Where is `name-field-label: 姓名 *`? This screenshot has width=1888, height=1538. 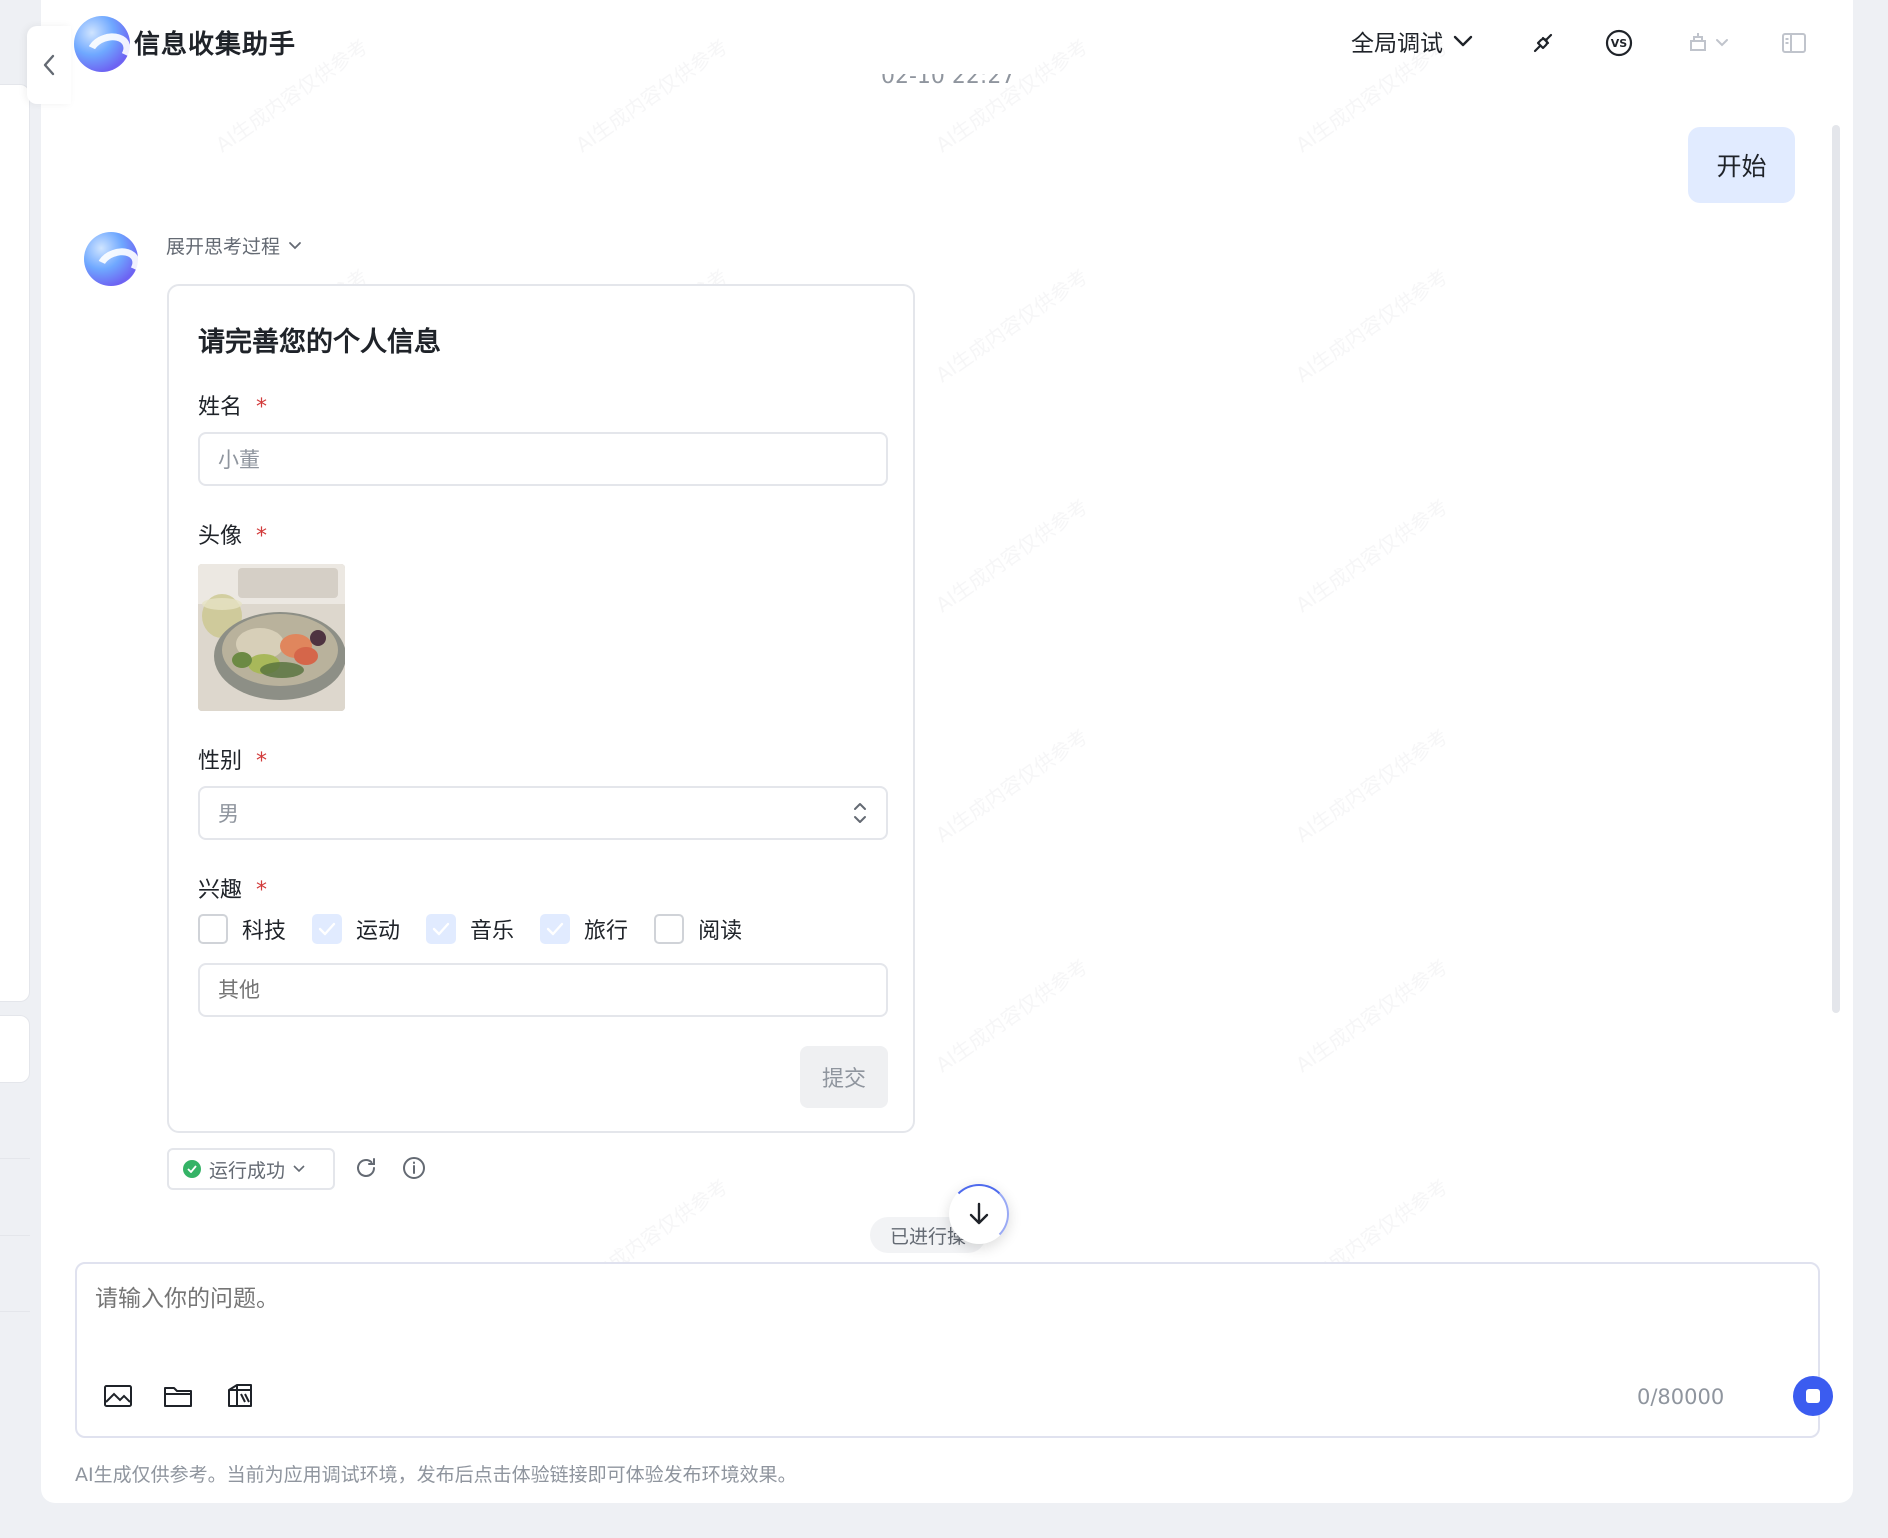
name-field-label: 姓名 * is located at coordinates (232, 405).